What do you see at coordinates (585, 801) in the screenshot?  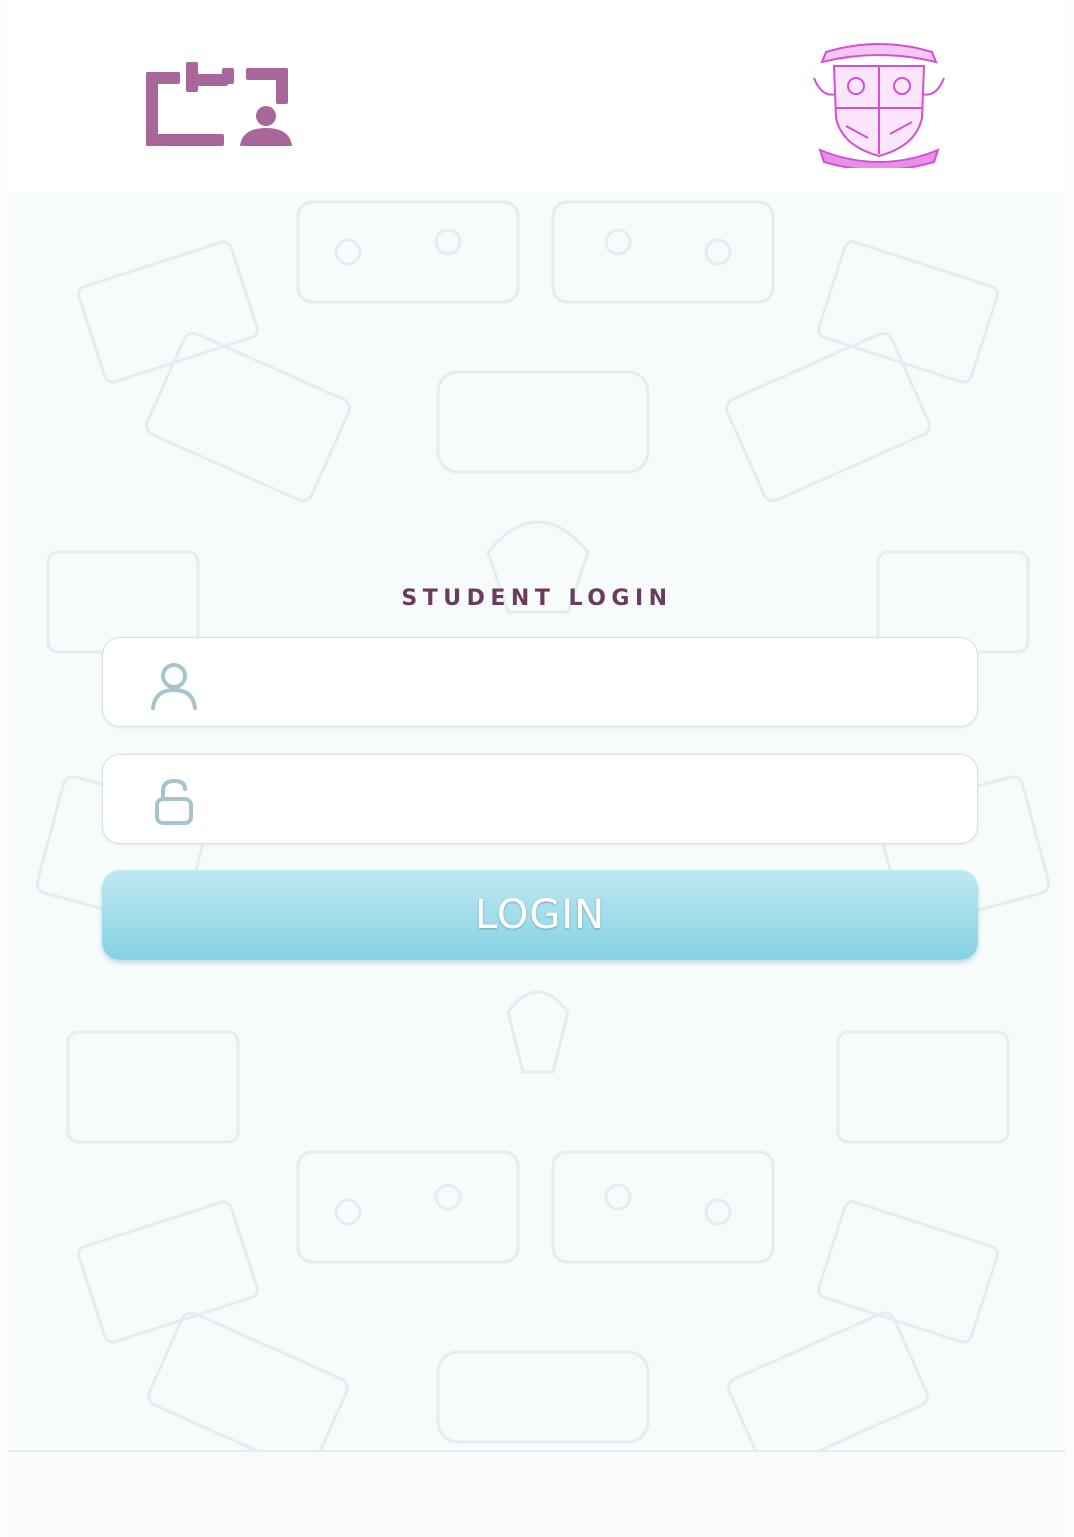 I see `password-input` at bounding box center [585, 801].